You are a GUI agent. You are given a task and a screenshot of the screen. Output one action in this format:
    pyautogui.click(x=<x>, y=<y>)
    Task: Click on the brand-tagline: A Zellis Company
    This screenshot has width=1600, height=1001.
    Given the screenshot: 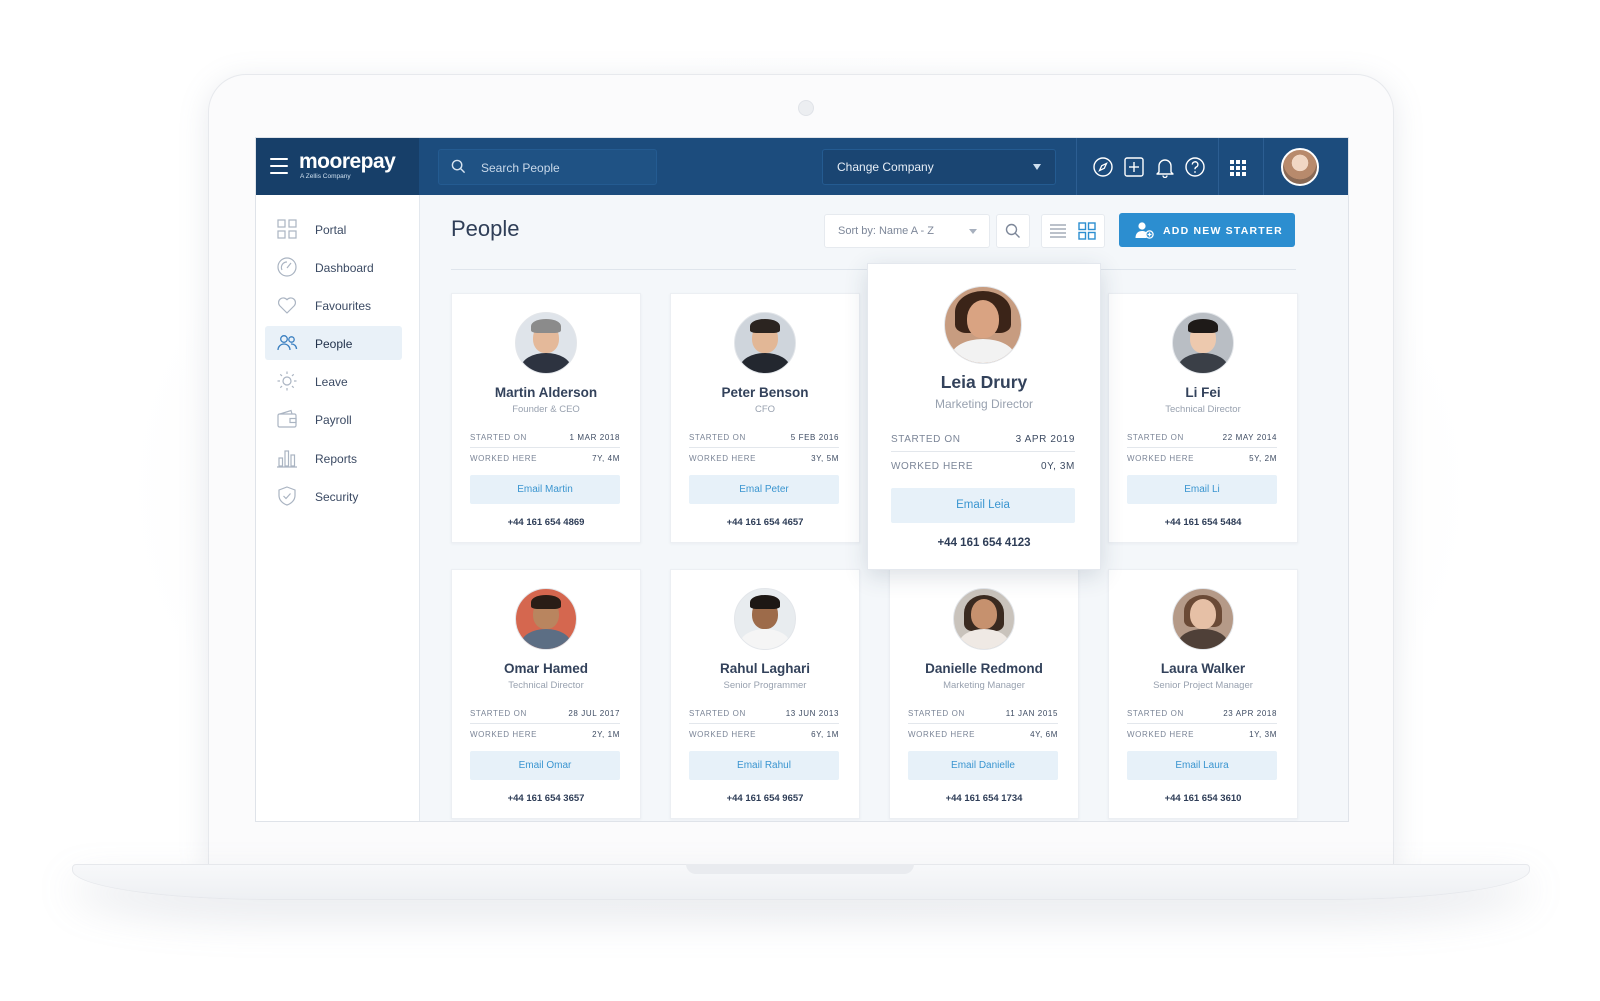 What is the action you would take?
    pyautogui.click(x=325, y=176)
    